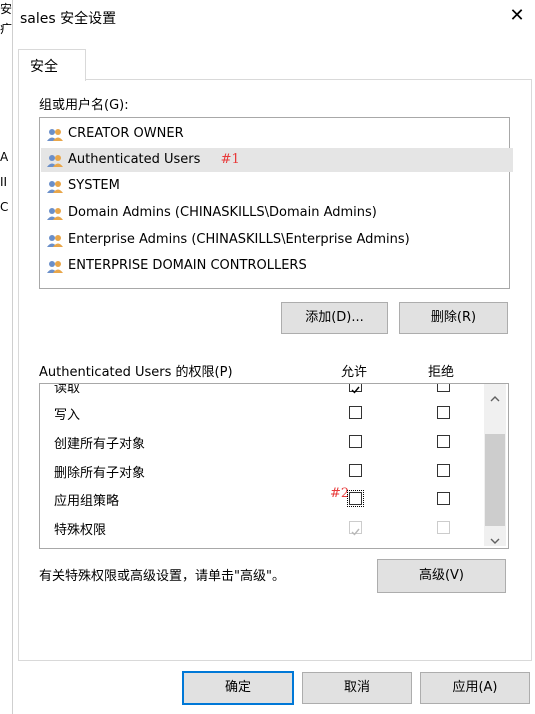  What do you see at coordinates (274, 186) in the screenshot?
I see `list-item-user: SYSTEM` at bounding box center [274, 186].